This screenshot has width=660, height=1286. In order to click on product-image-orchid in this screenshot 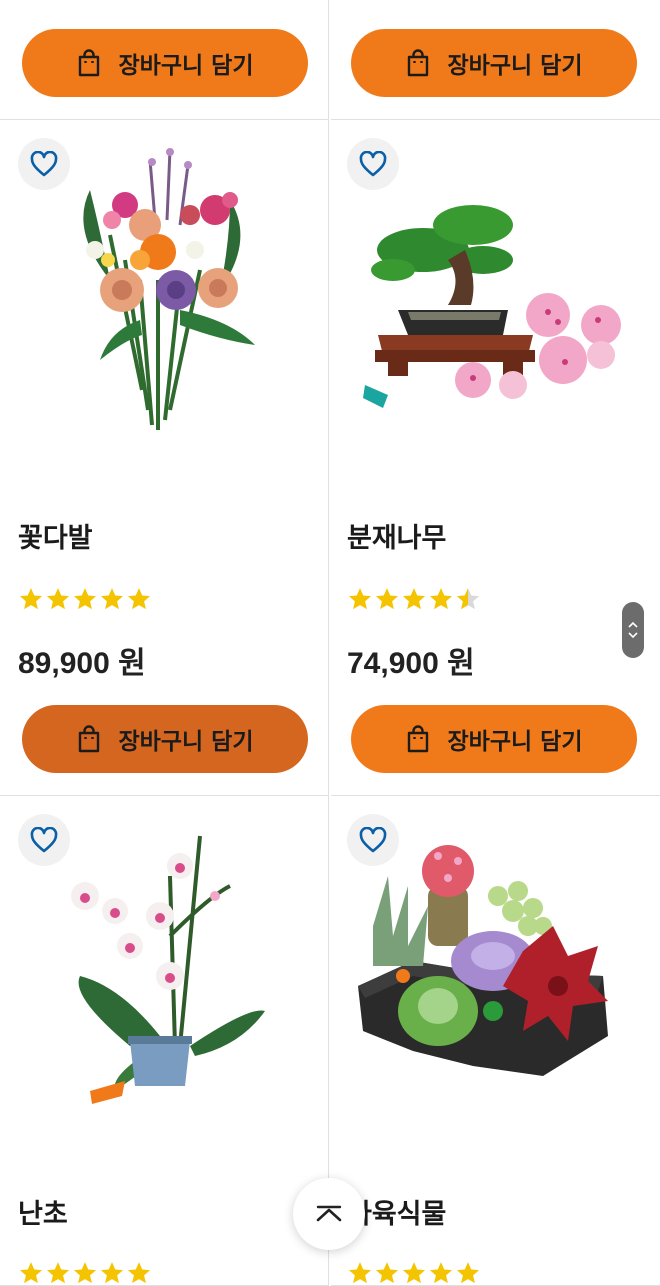, I will do `click(168, 969)`.